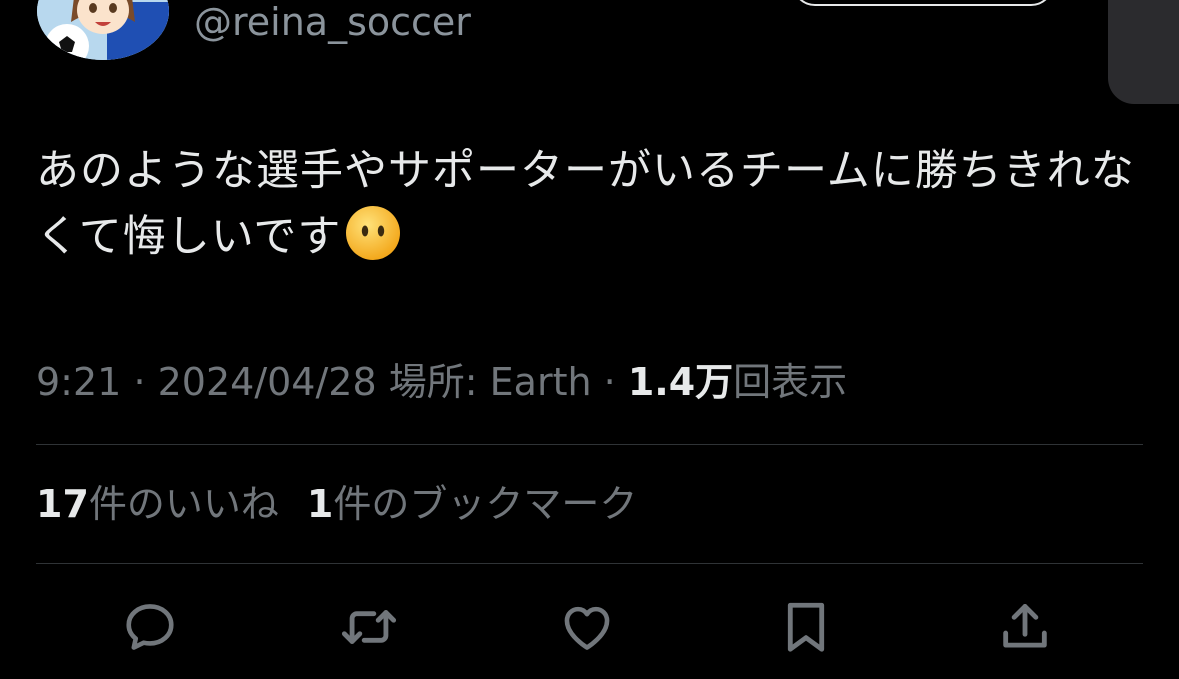  Describe the element at coordinates (267, 382) in the screenshot. I see `tweet-date: 2024/04/28` at that location.